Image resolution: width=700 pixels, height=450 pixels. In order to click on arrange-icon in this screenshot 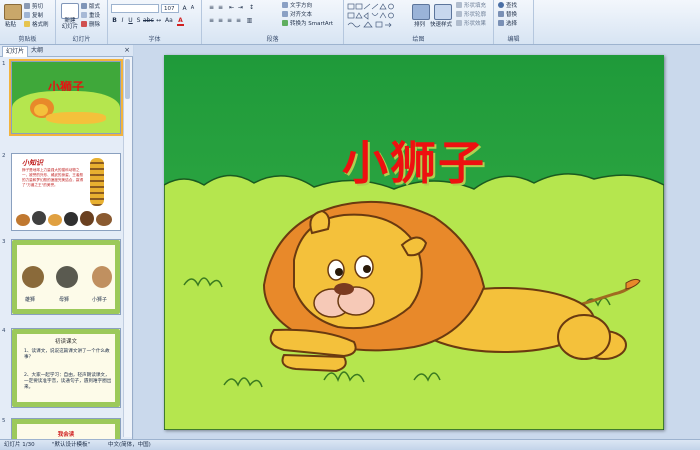, I will do `click(421, 12)`.